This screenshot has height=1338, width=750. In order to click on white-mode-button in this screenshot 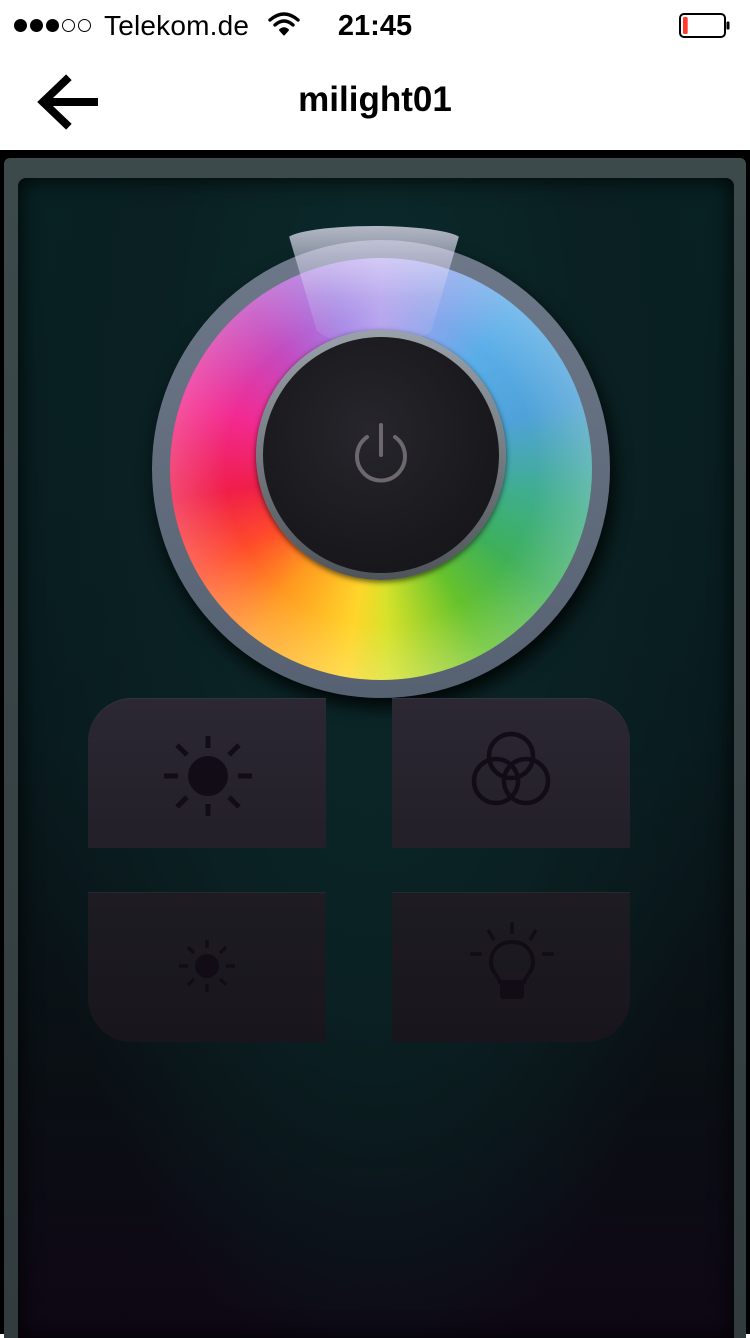, I will do `click(511, 967)`.